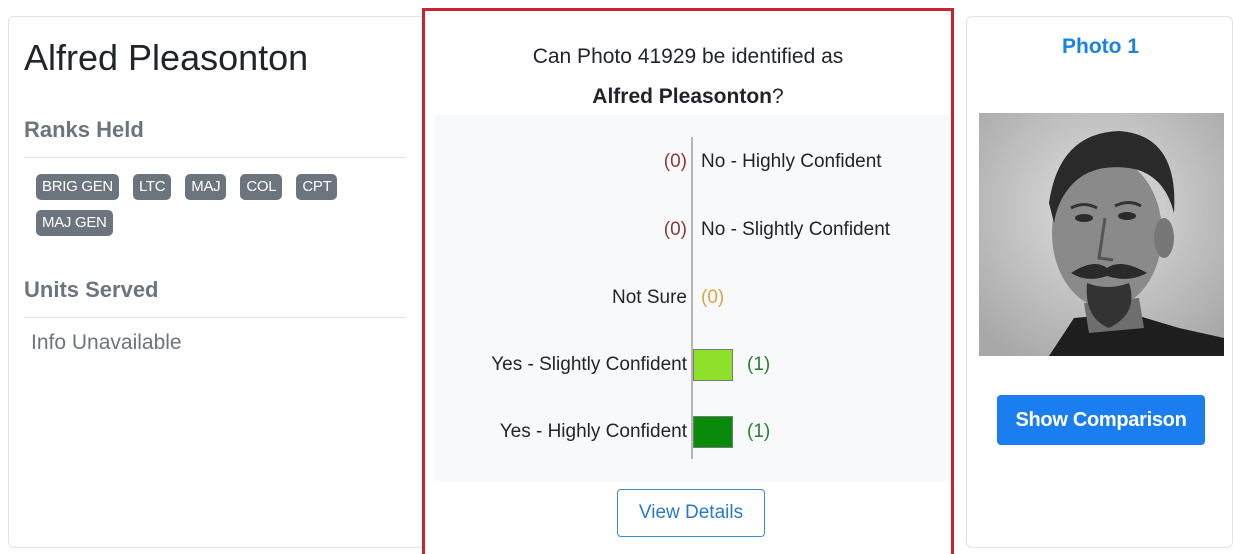  Describe the element at coordinates (1101, 420) in the screenshot. I see `show-comparison-button: Show Comparison` at that location.